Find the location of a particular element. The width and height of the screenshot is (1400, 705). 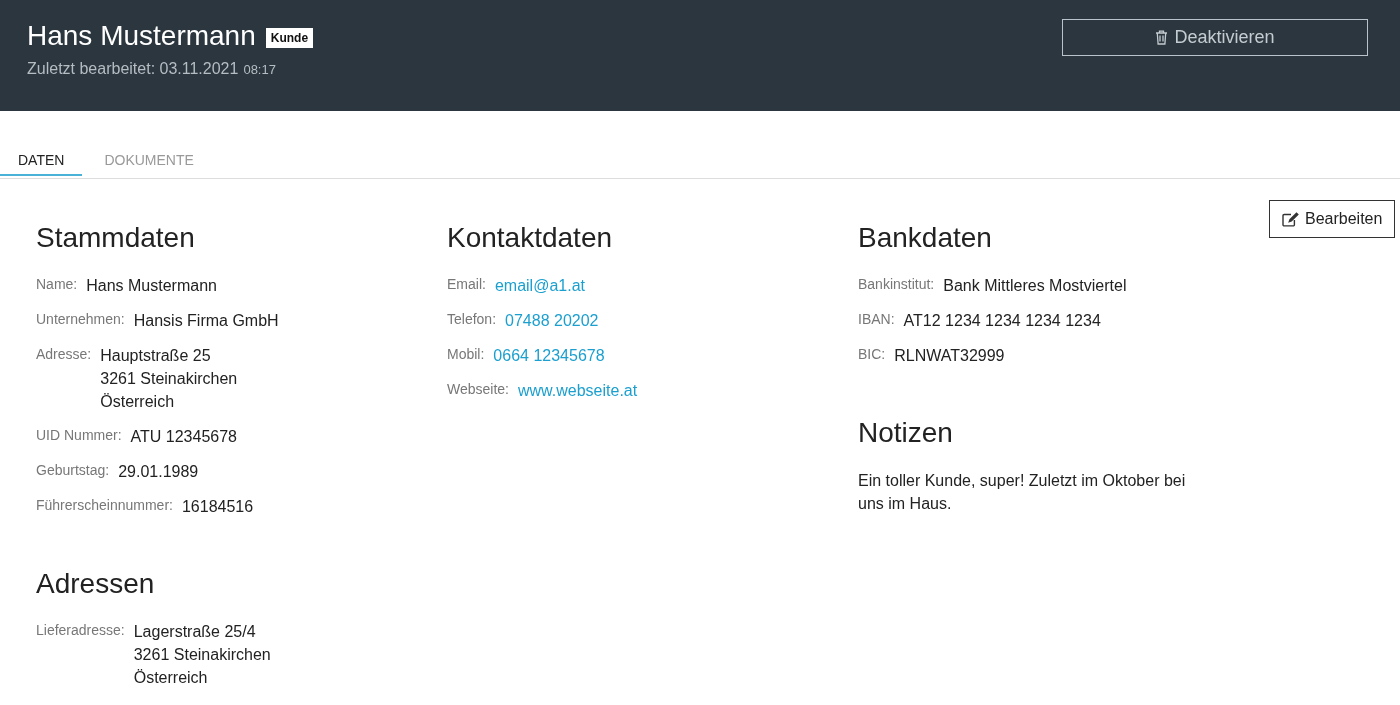

edit-icon is located at coordinates (1290, 219).